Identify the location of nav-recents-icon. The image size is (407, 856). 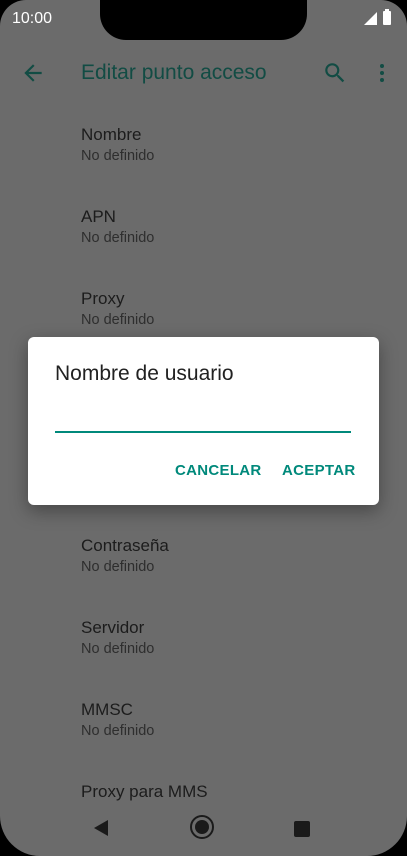
(302, 829).